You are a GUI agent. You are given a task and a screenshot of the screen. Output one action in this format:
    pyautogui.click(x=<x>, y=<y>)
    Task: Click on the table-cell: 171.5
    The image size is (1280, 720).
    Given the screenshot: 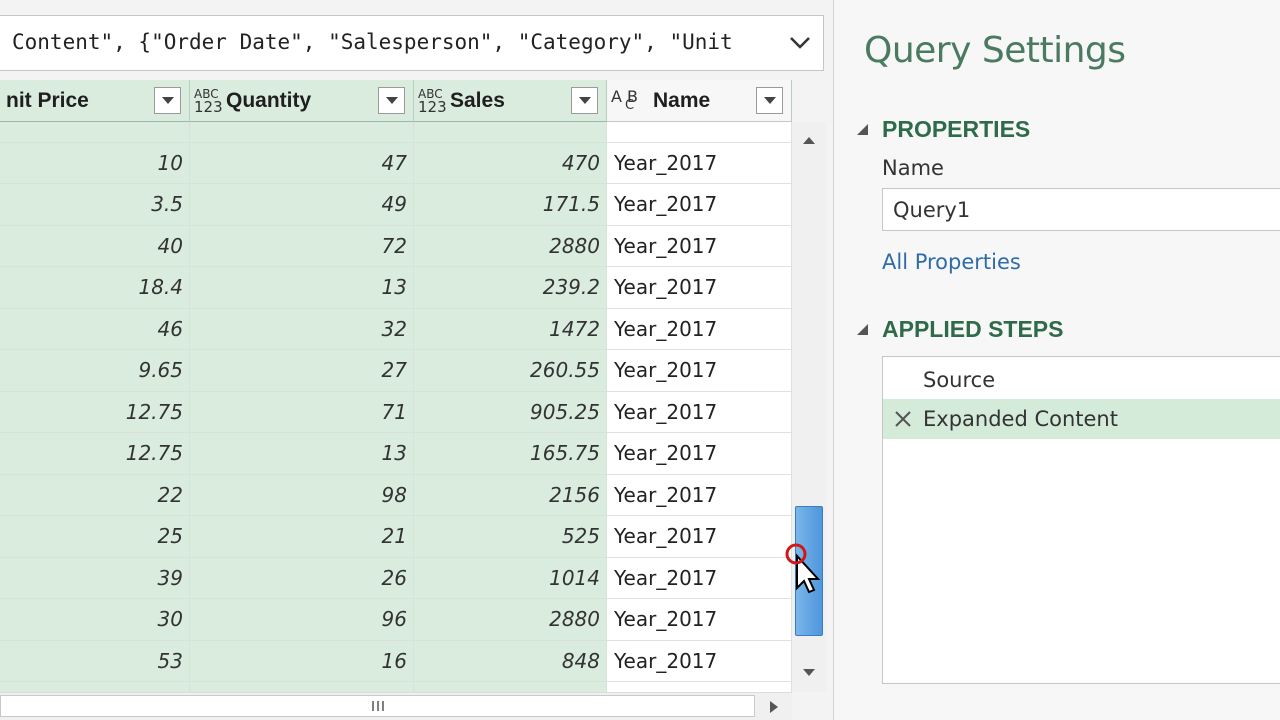 What is the action you would take?
    pyautogui.click(x=510, y=205)
    